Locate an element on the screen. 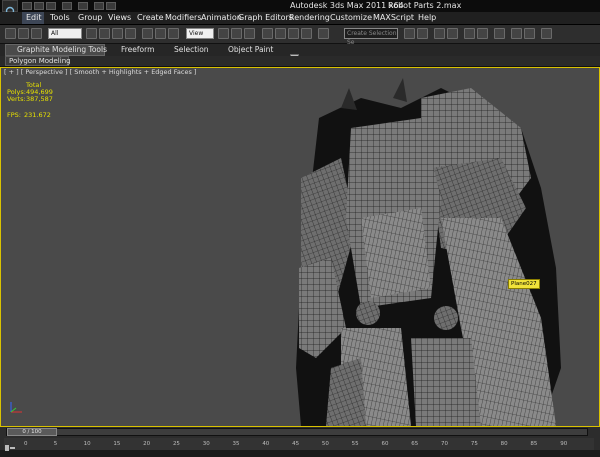  undo-icon is located at coordinates (67, 6).